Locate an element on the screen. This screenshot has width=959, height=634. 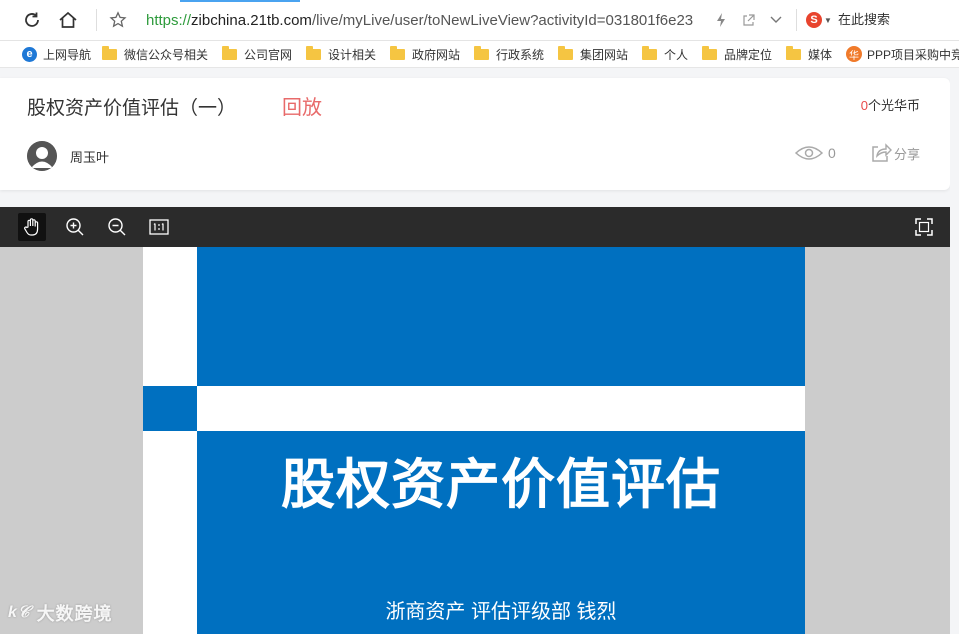
bookmark-label: 媒体 is located at coordinates (820, 54).